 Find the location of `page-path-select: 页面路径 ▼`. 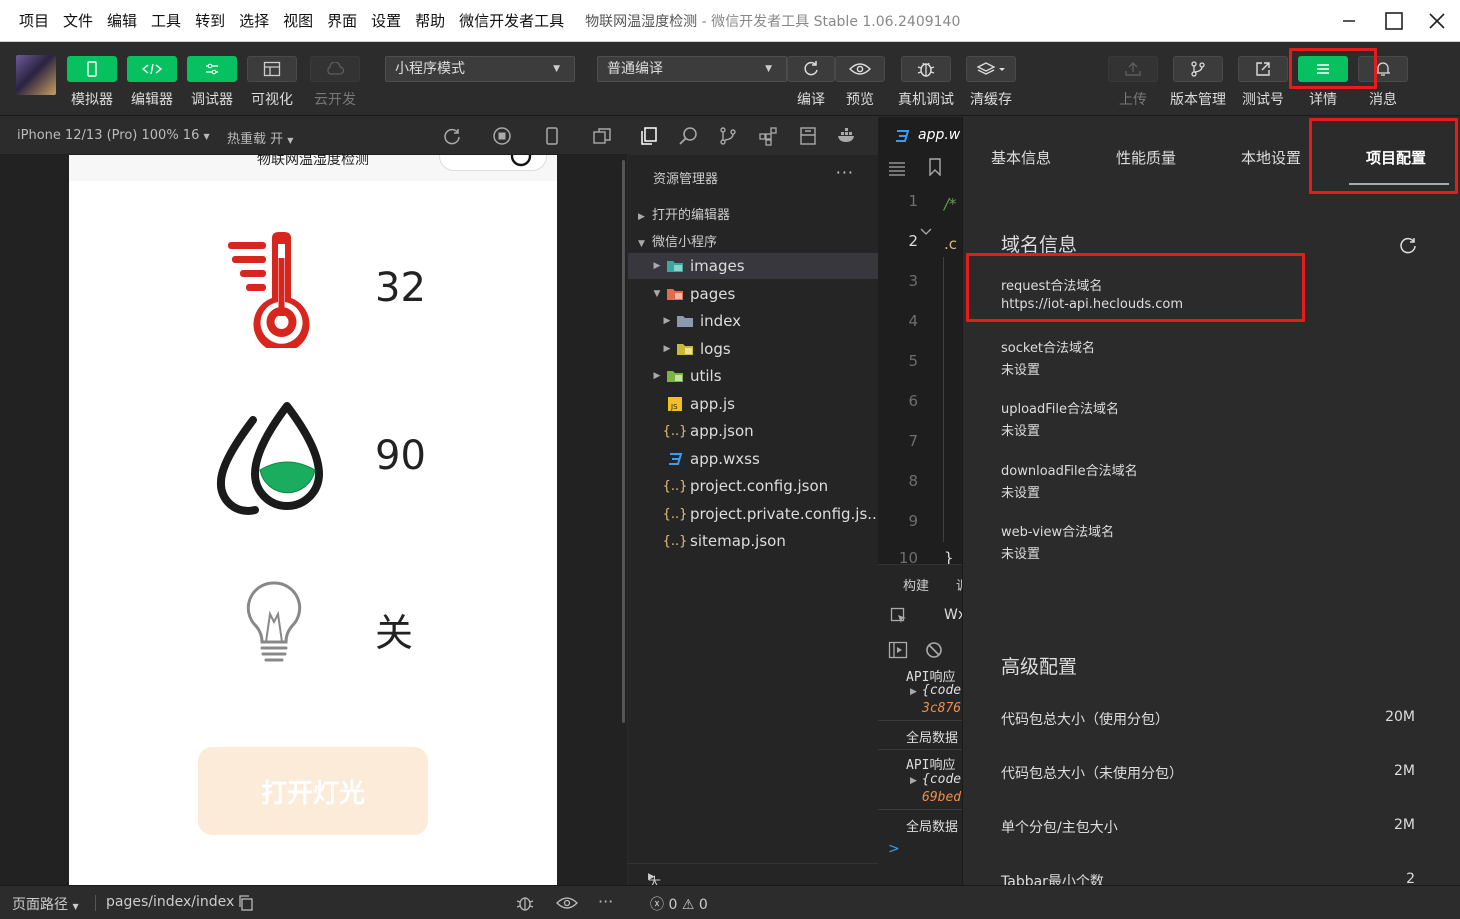

page-path-select: 页面路径 ▼ is located at coordinates (45, 904).